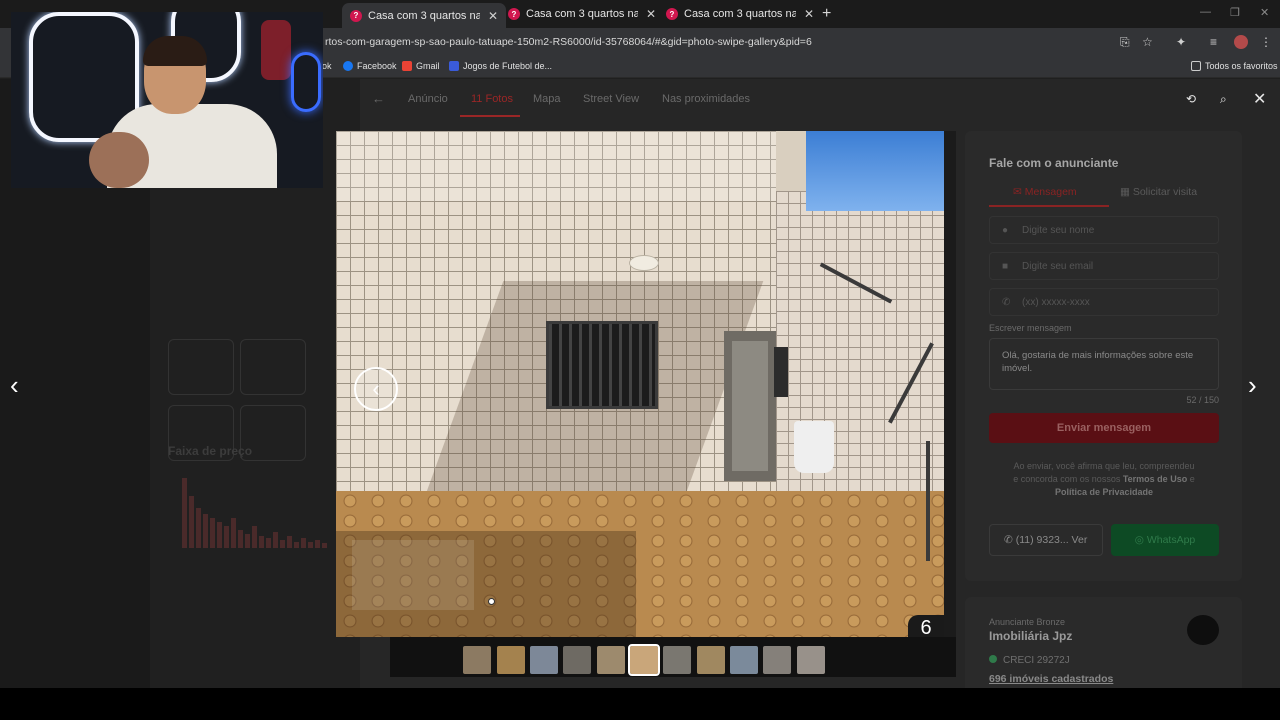 The image size is (1280, 720). What do you see at coordinates (547, 99) in the screenshot?
I see `tab-mapa: Mapa` at bounding box center [547, 99].